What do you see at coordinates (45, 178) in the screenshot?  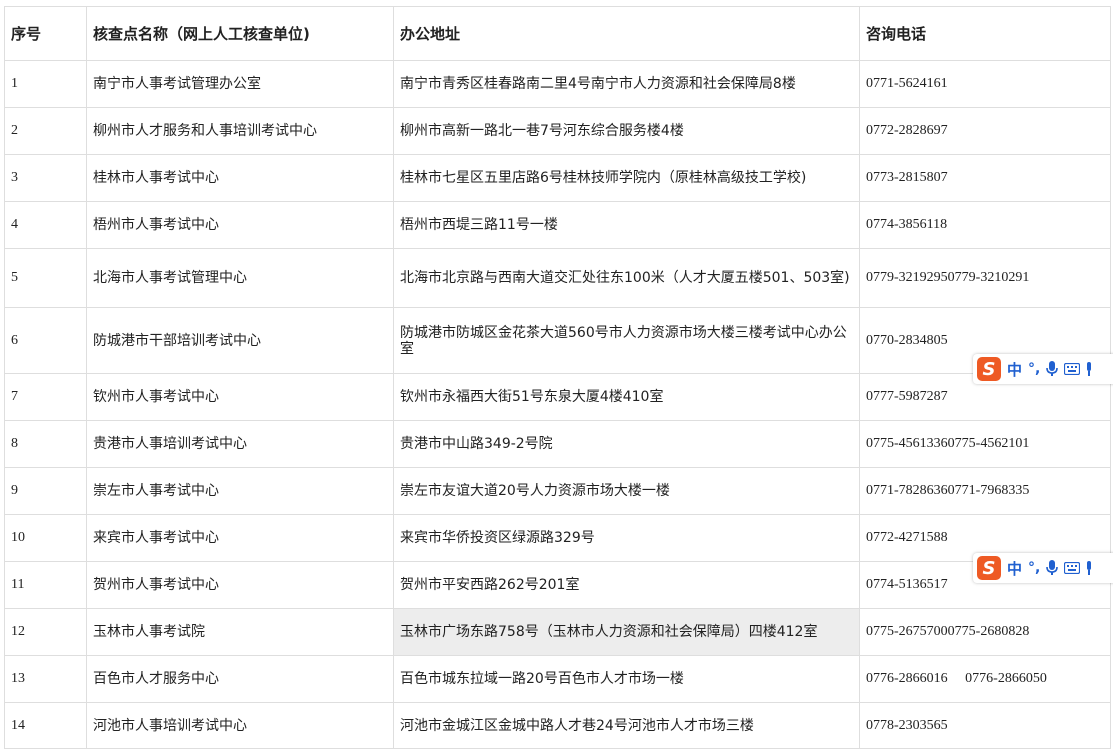 I see `row-no: 3` at bounding box center [45, 178].